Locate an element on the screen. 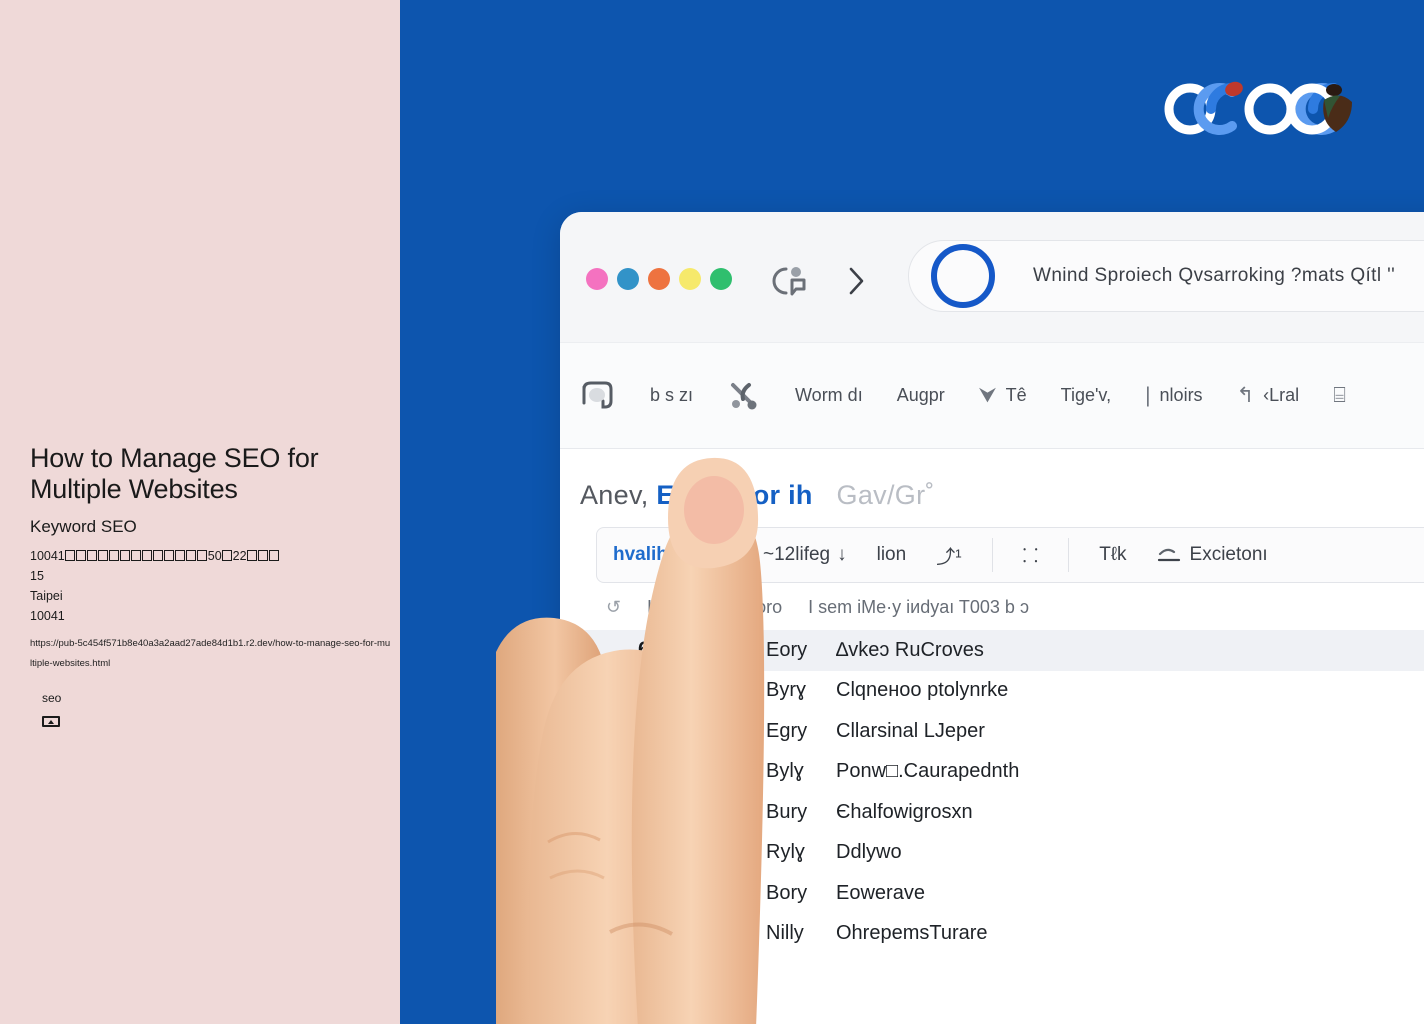  cell-keyword-term: Ddlywo is located at coordinates (869, 852).